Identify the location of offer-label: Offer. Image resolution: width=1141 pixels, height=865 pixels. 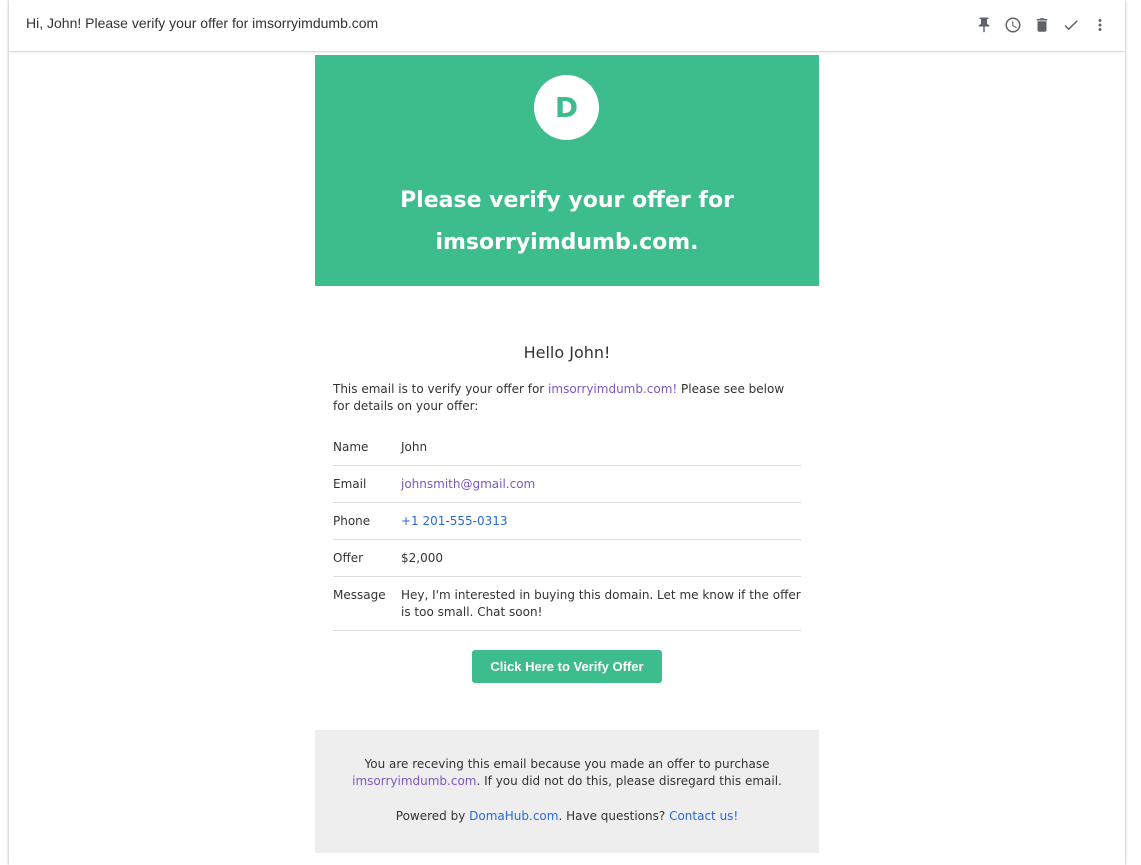
(367, 558).